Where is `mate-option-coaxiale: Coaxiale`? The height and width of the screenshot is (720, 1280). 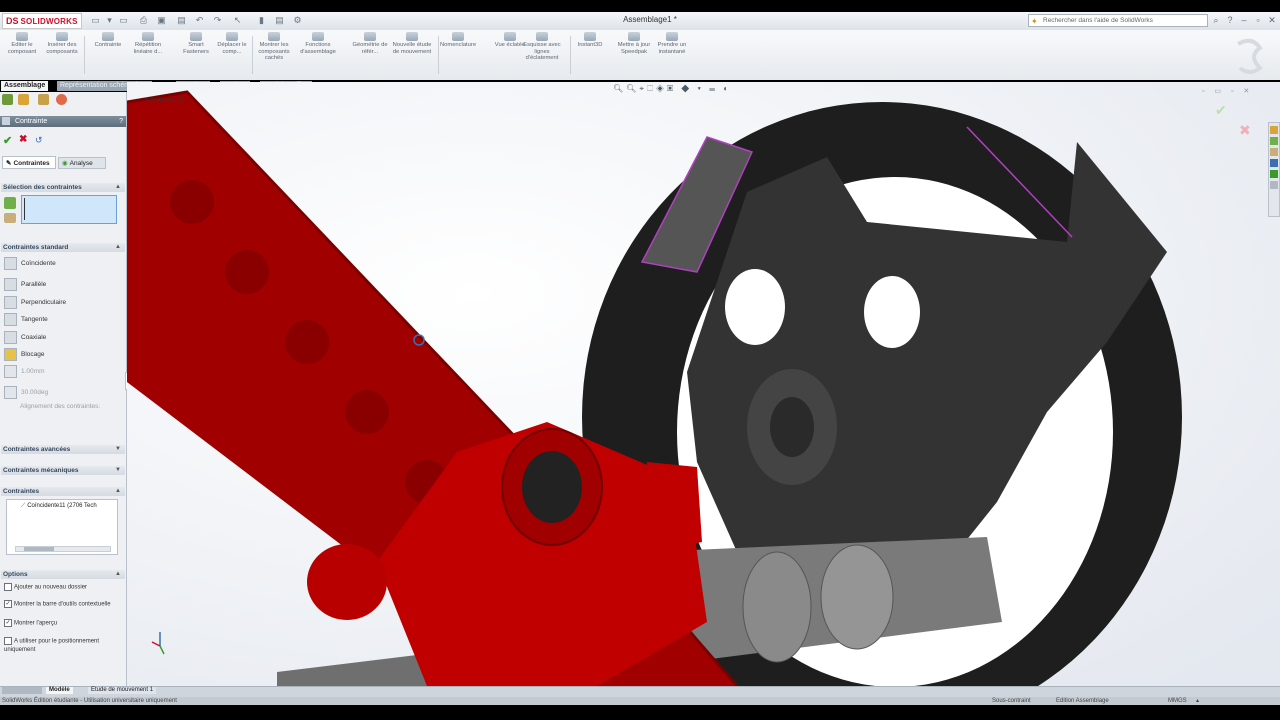 mate-option-coaxiale: Coaxiale is located at coordinates (25, 337).